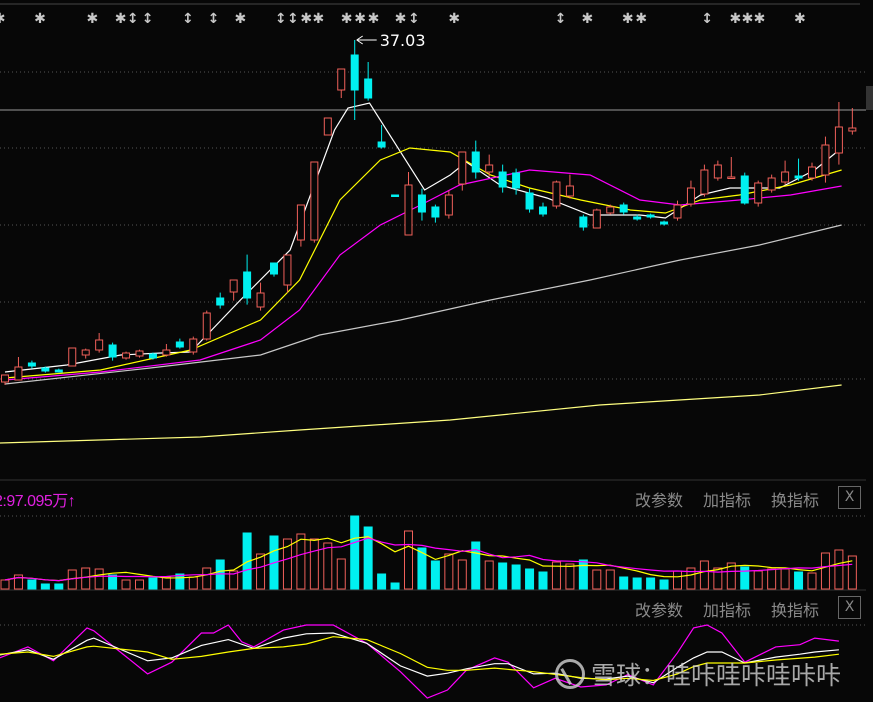 The image size is (873, 702). What do you see at coordinates (570, 674) in the screenshot?
I see `xueqiu-logo-icon` at bounding box center [570, 674].